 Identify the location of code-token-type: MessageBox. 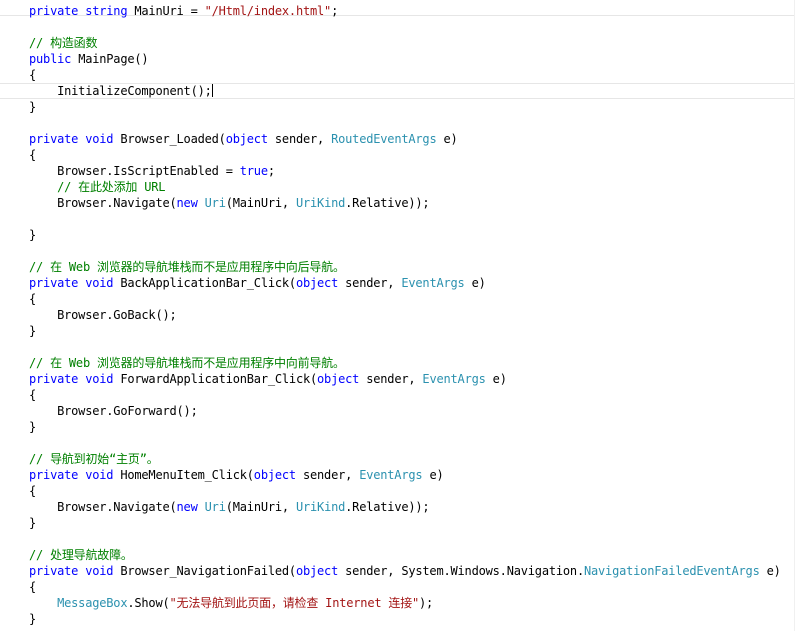
(92, 603).